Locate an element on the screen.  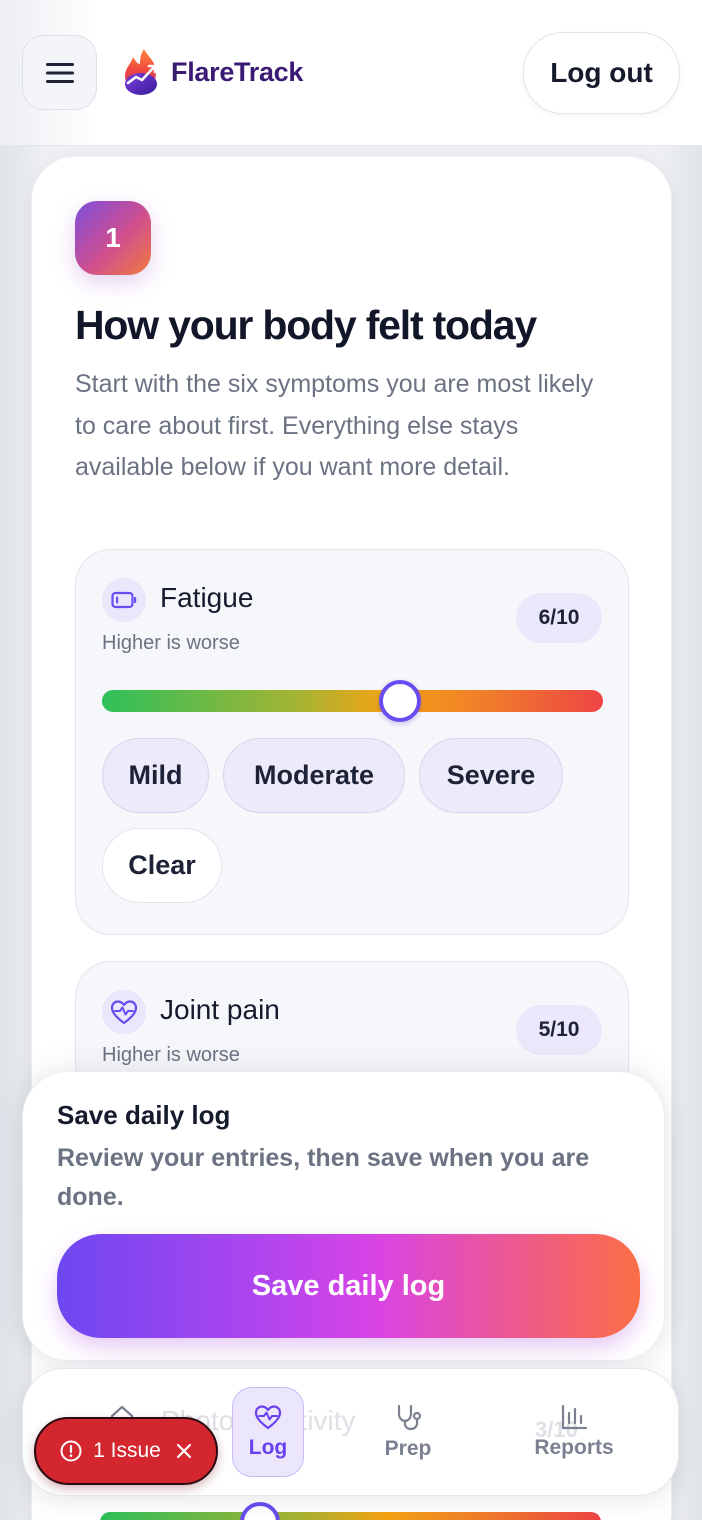
nav-item-reports: Reports is located at coordinates (574, 1432).